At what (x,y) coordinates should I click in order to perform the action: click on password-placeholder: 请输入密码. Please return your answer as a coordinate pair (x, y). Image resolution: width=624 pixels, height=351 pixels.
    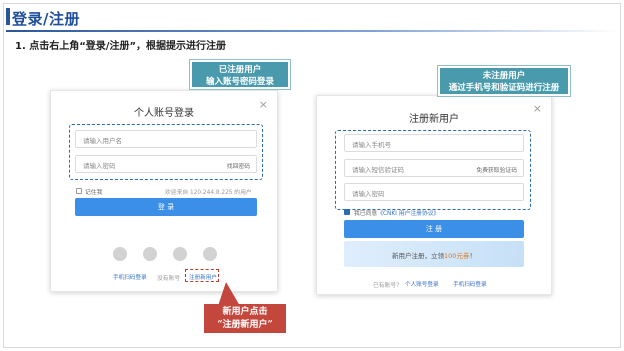
    Looking at the image, I should click on (99, 166).